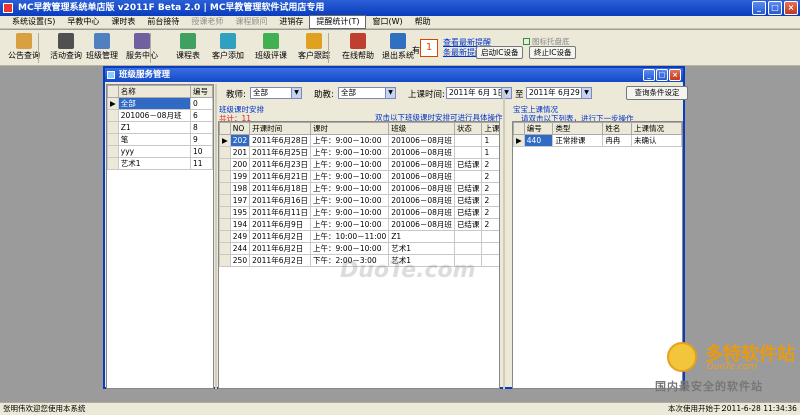 The image size is (800, 415). I want to click on toolbar-button: 在线帮助, so click(358, 48).